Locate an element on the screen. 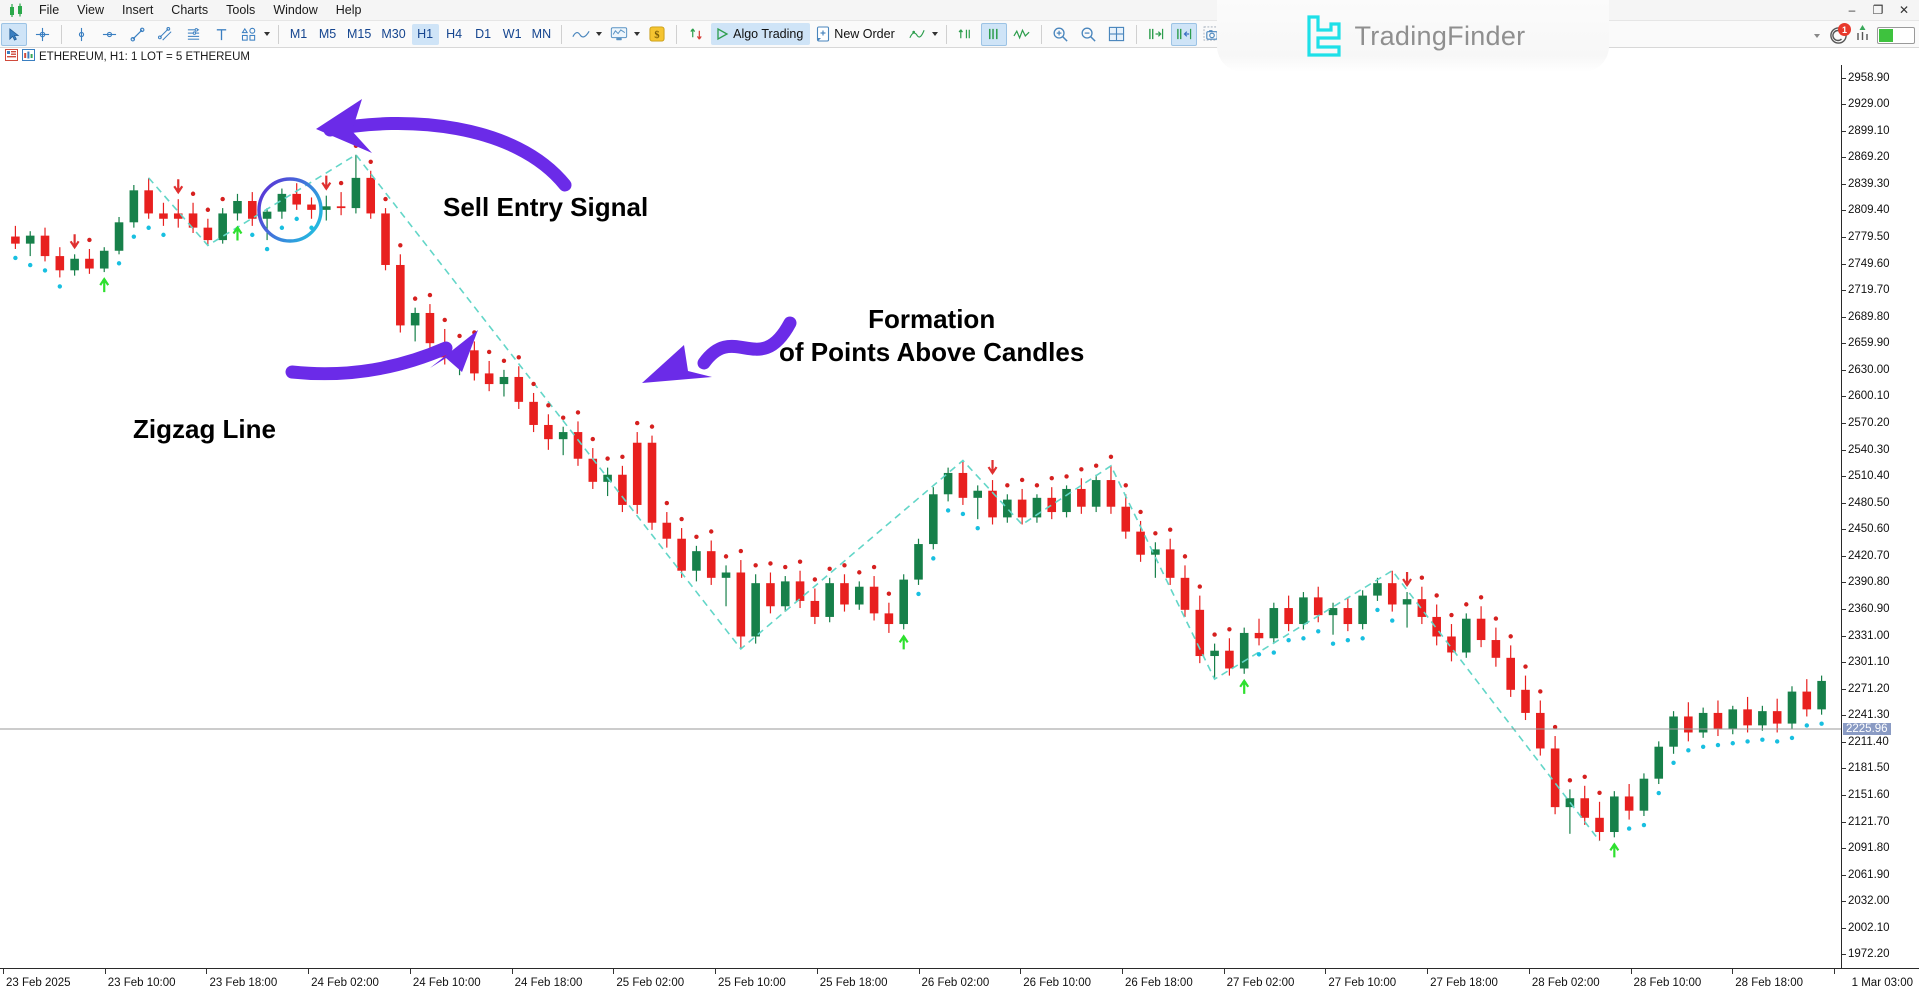 This screenshot has width=1919, height=996. tradingfinder-logo-text: TradingFinder is located at coordinates (1440, 35).